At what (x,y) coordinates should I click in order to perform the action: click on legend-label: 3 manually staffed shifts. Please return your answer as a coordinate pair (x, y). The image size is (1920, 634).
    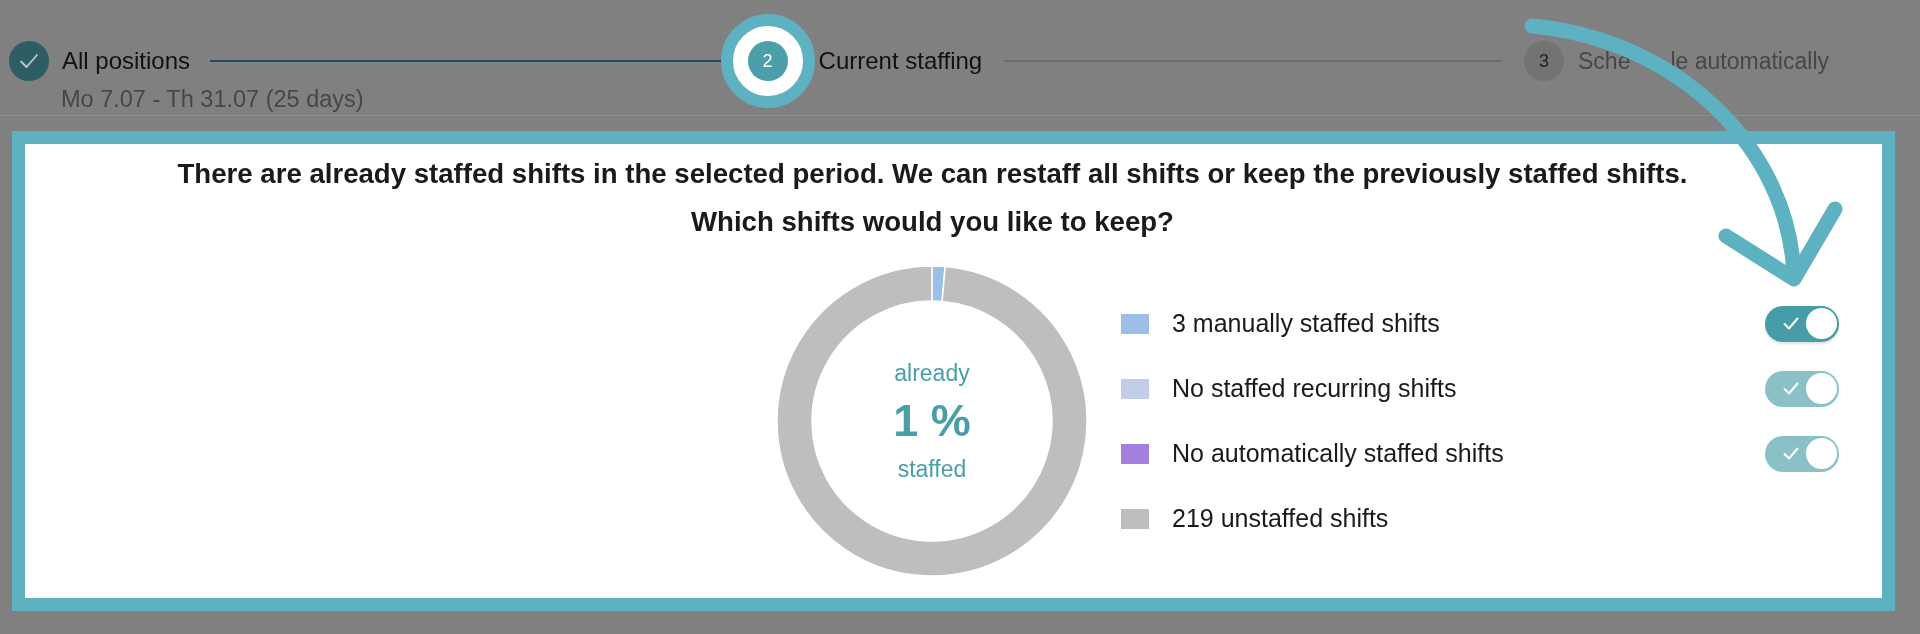
    Looking at the image, I should click on (1306, 323).